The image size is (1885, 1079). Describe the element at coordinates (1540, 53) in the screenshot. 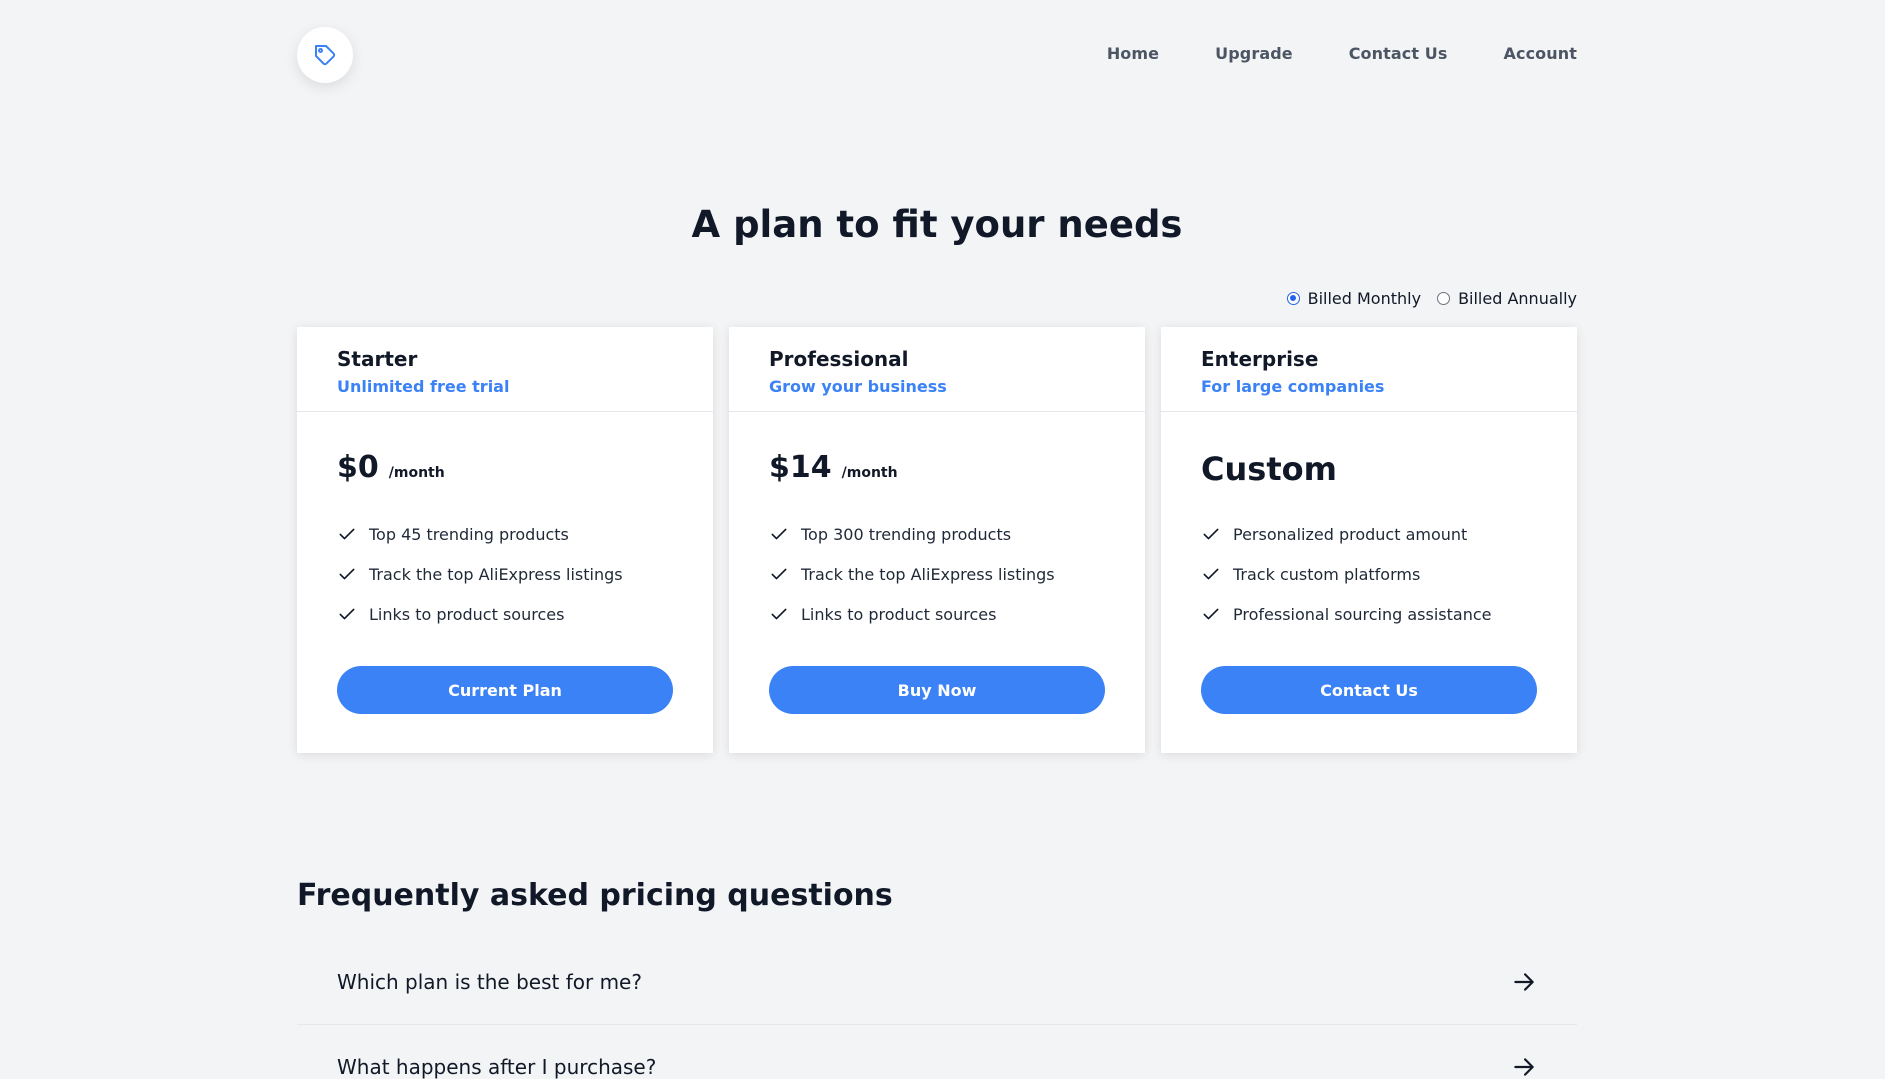

I see `nav-account: Account` at that location.